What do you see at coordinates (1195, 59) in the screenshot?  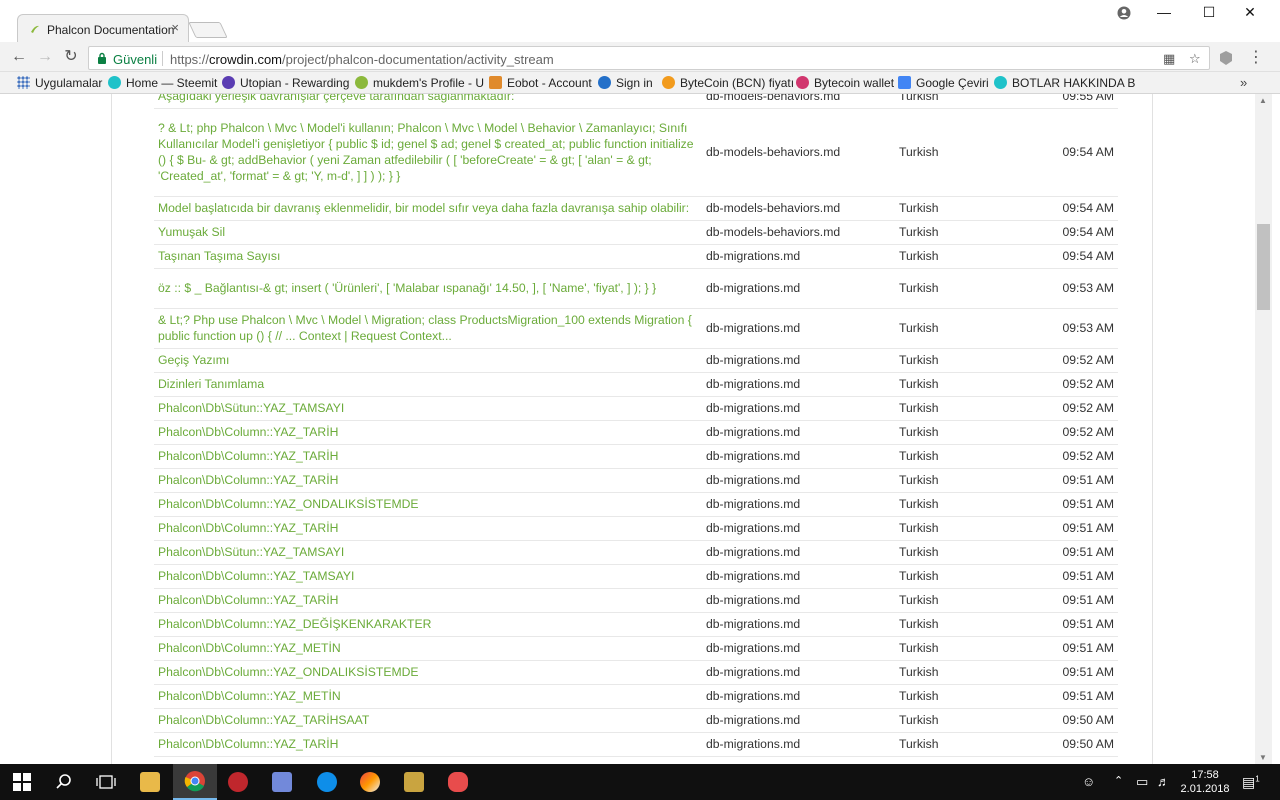 I see `bookmark-star-icon: ☆` at bounding box center [1195, 59].